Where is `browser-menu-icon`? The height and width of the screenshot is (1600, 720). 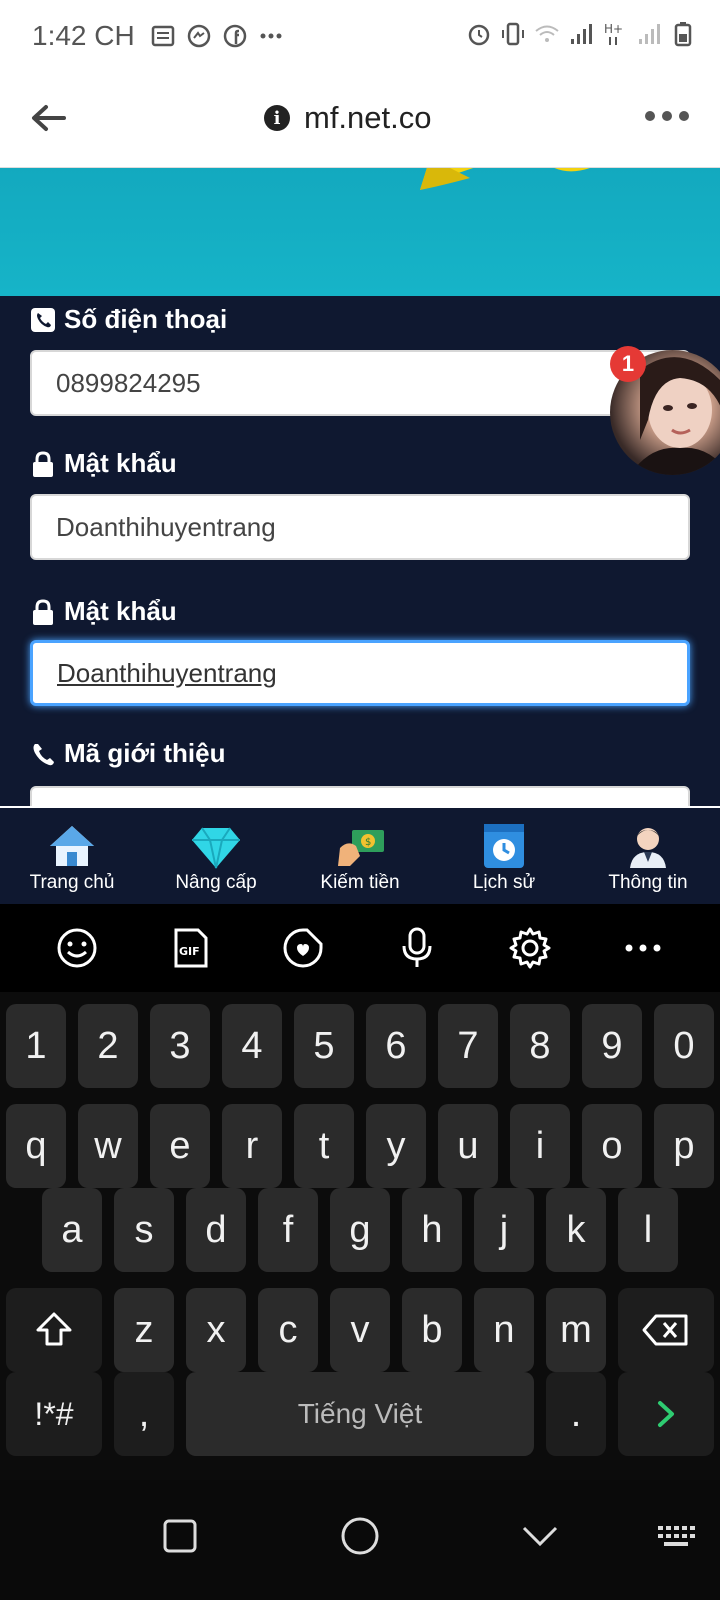 browser-menu-icon is located at coordinates (667, 116).